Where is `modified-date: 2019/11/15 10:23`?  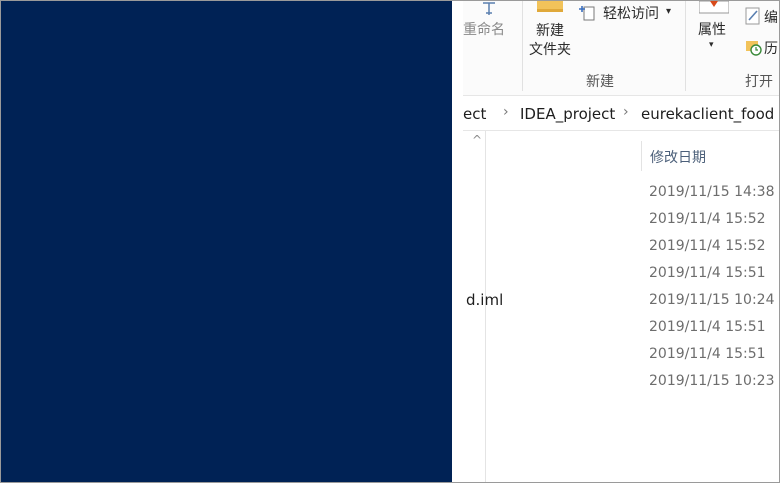 modified-date: 2019/11/15 10:23 is located at coordinates (712, 381).